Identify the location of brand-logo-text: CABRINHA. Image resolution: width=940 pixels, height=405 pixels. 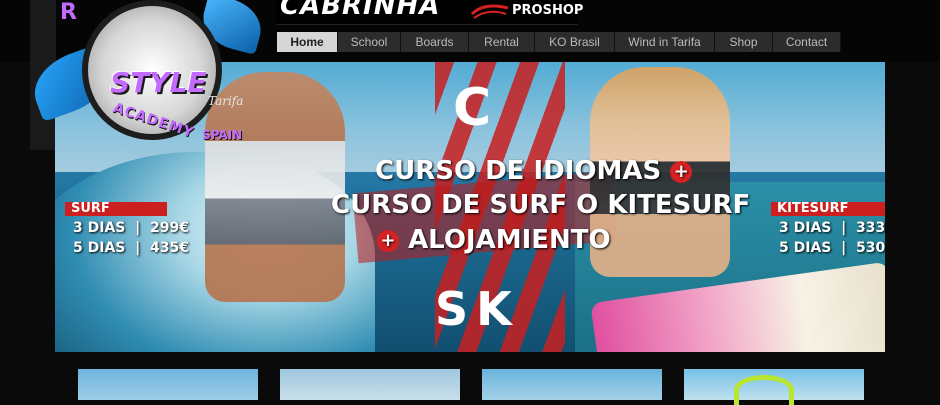
(360, 10).